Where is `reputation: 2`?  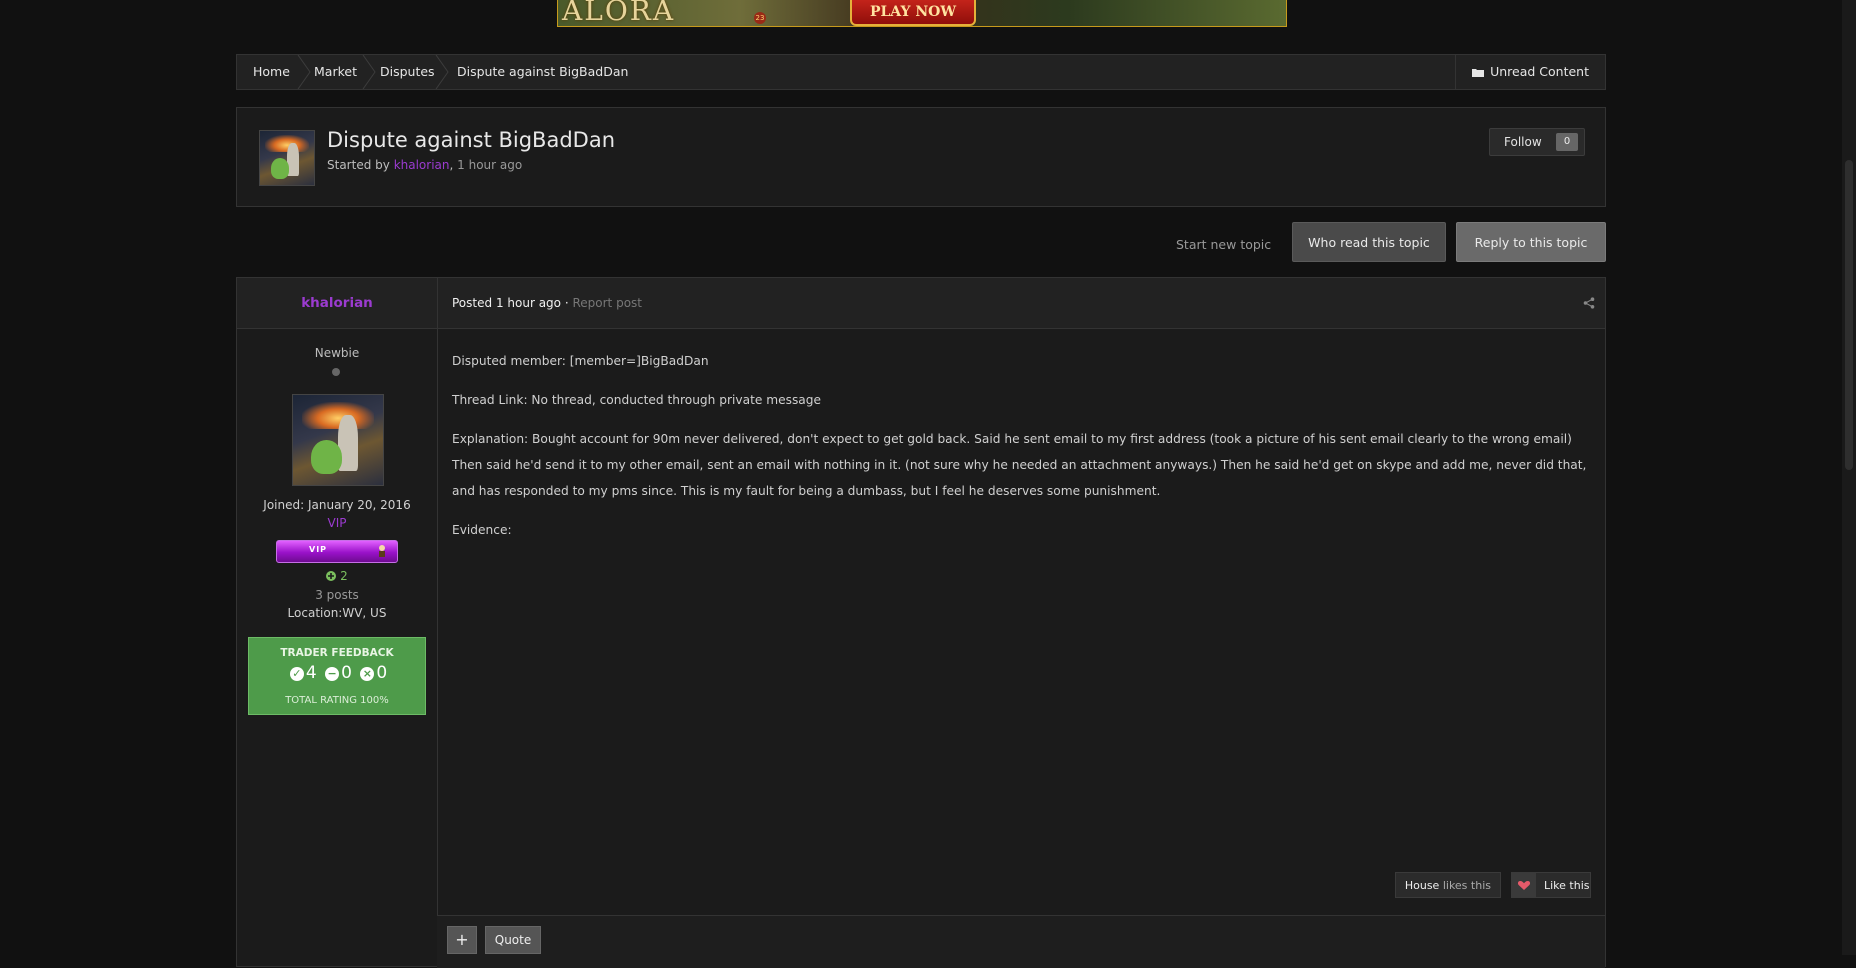 reputation: 2 is located at coordinates (337, 576).